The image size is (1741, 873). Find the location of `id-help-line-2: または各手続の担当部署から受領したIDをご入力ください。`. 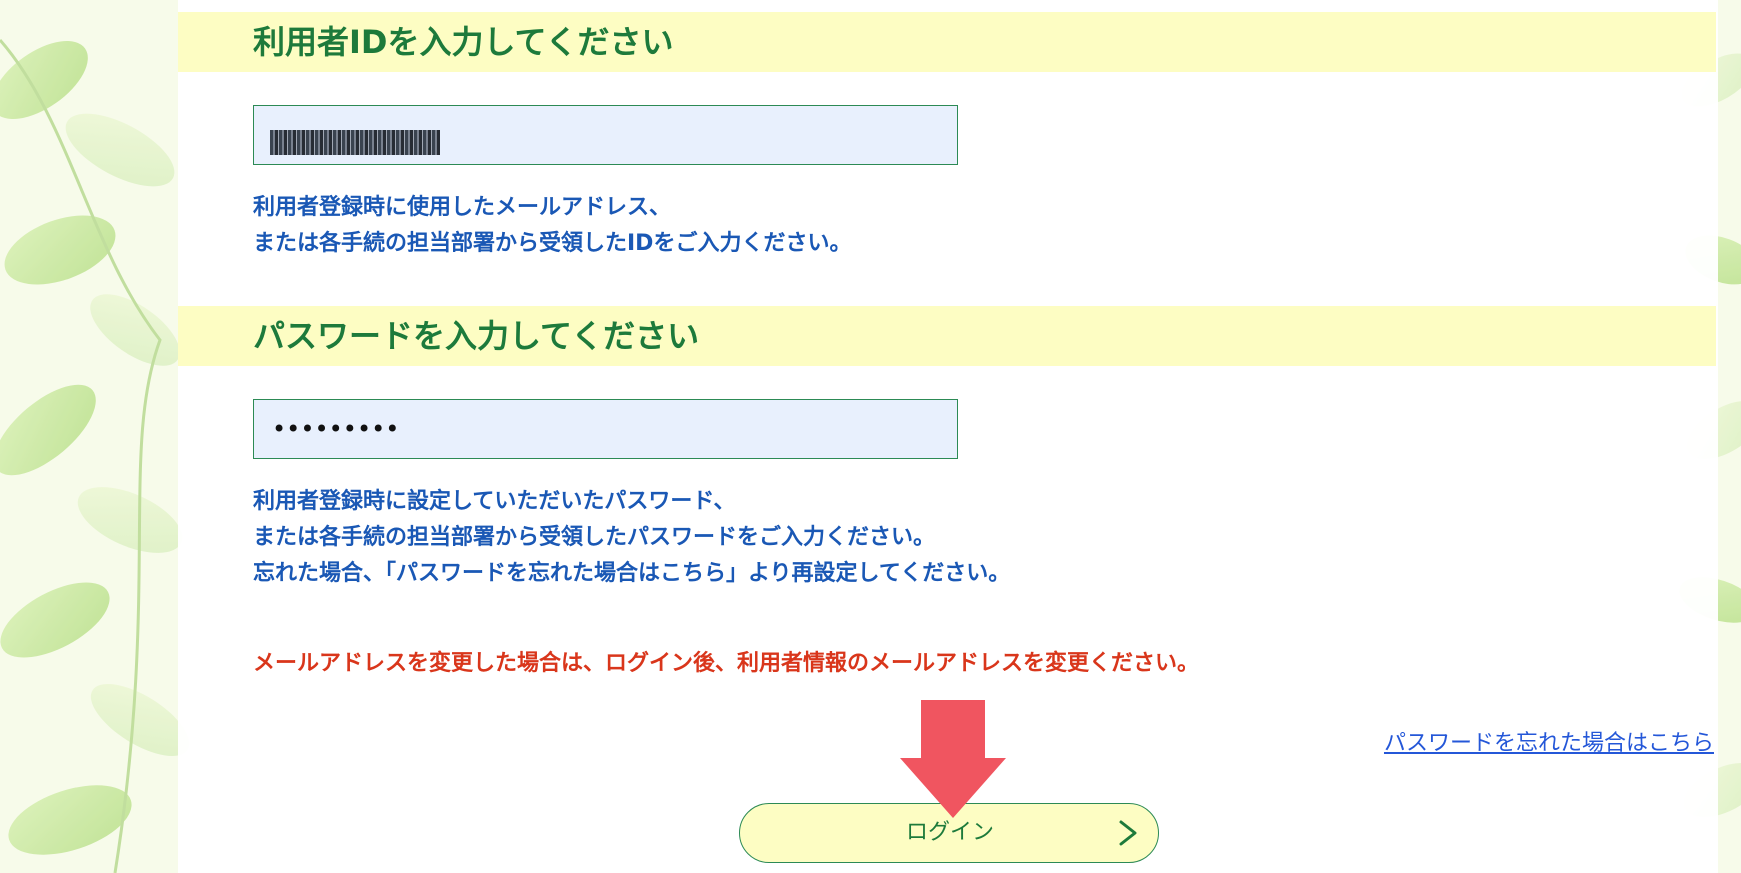

id-help-line-2: または各手続の担当部署から受領したIDをご入力ください。 is located at coordinates (552, 243).